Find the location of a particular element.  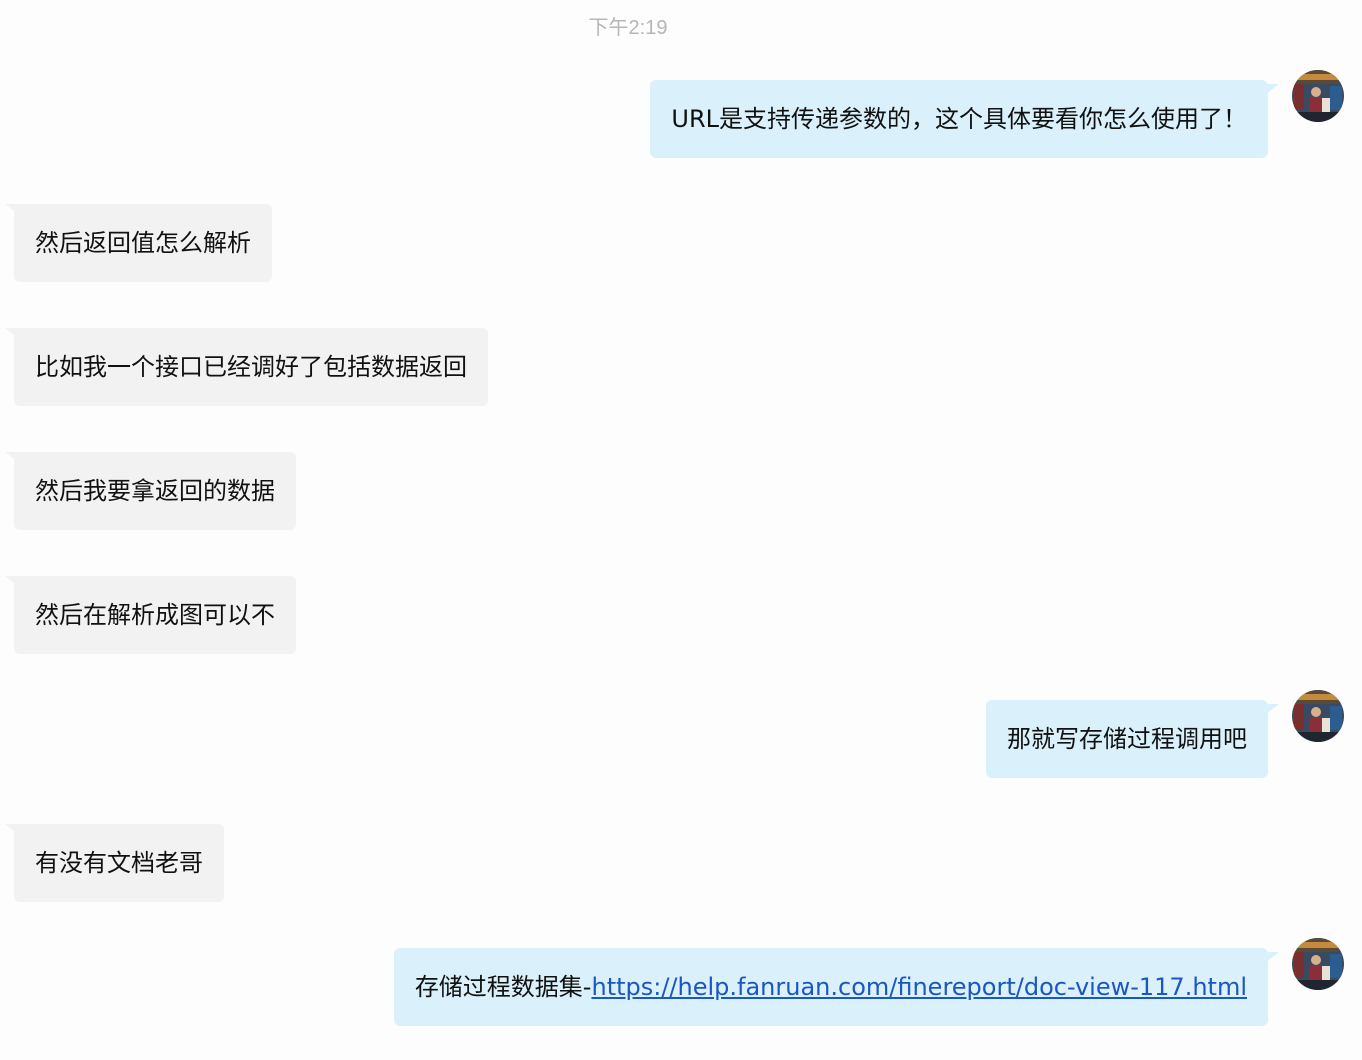

message-text: URL是支持传递参数的，这个具体要看你怎么使用了！ is located at coordinates (959, 119).